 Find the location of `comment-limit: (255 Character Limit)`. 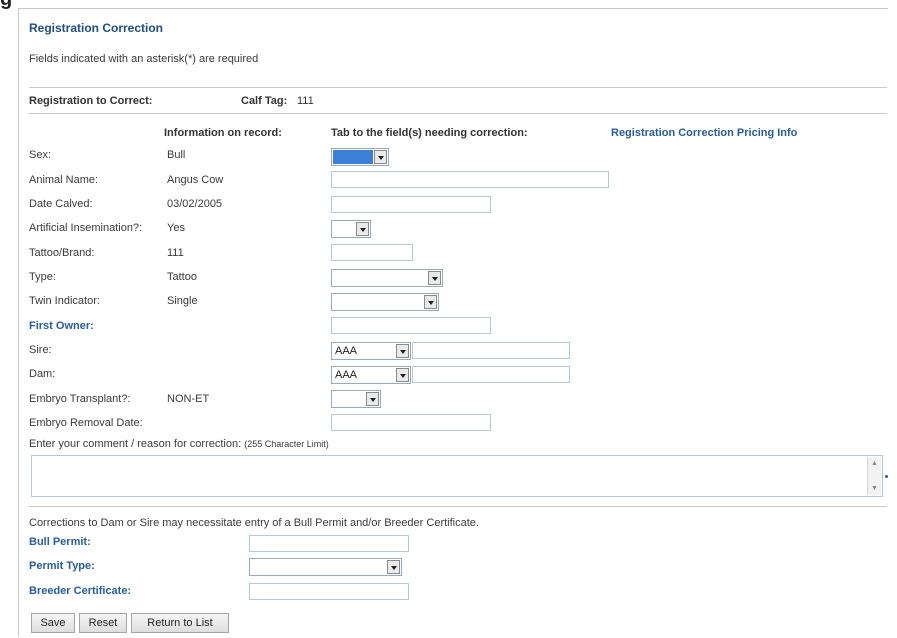

comment-limit: (255 Character Limit) is located at coordinates (286, 444).